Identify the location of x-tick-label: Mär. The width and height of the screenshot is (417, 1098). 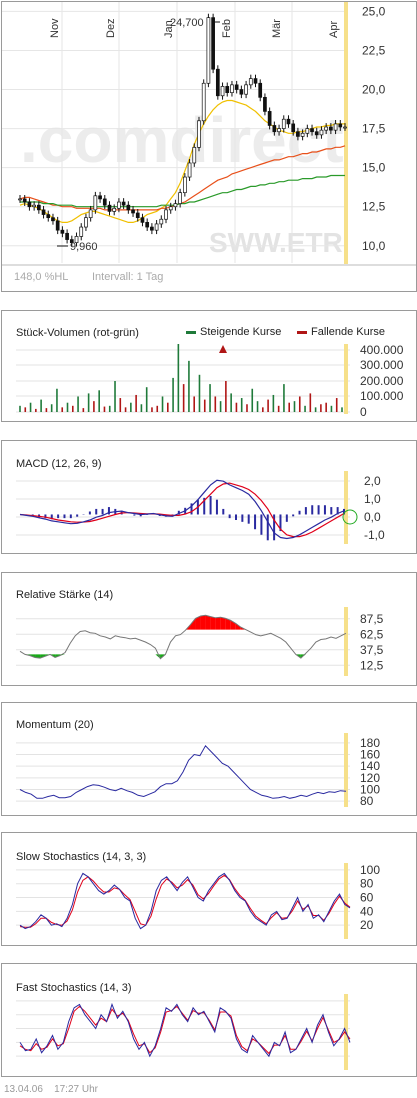
(277, 28).